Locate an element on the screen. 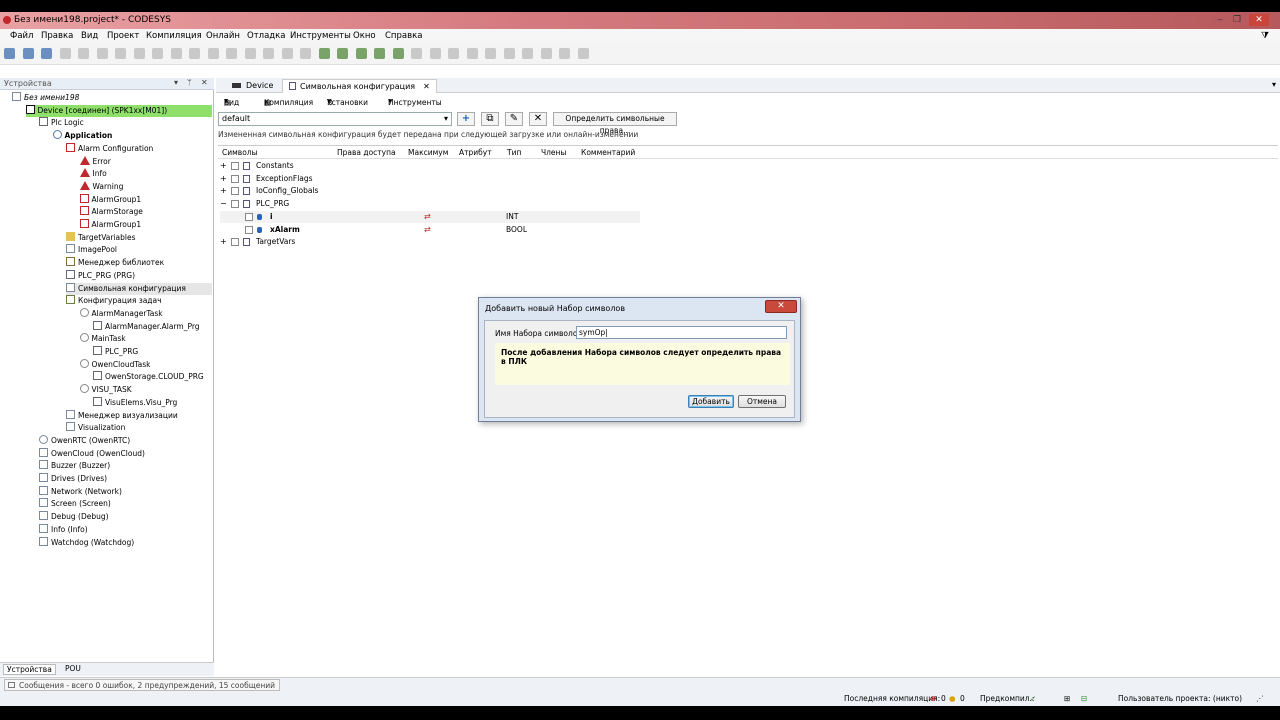 This screenshot has height=720, width=1280. tree-item: AlarmManager.Alarm_Prg is located at coordinates (146, 326).